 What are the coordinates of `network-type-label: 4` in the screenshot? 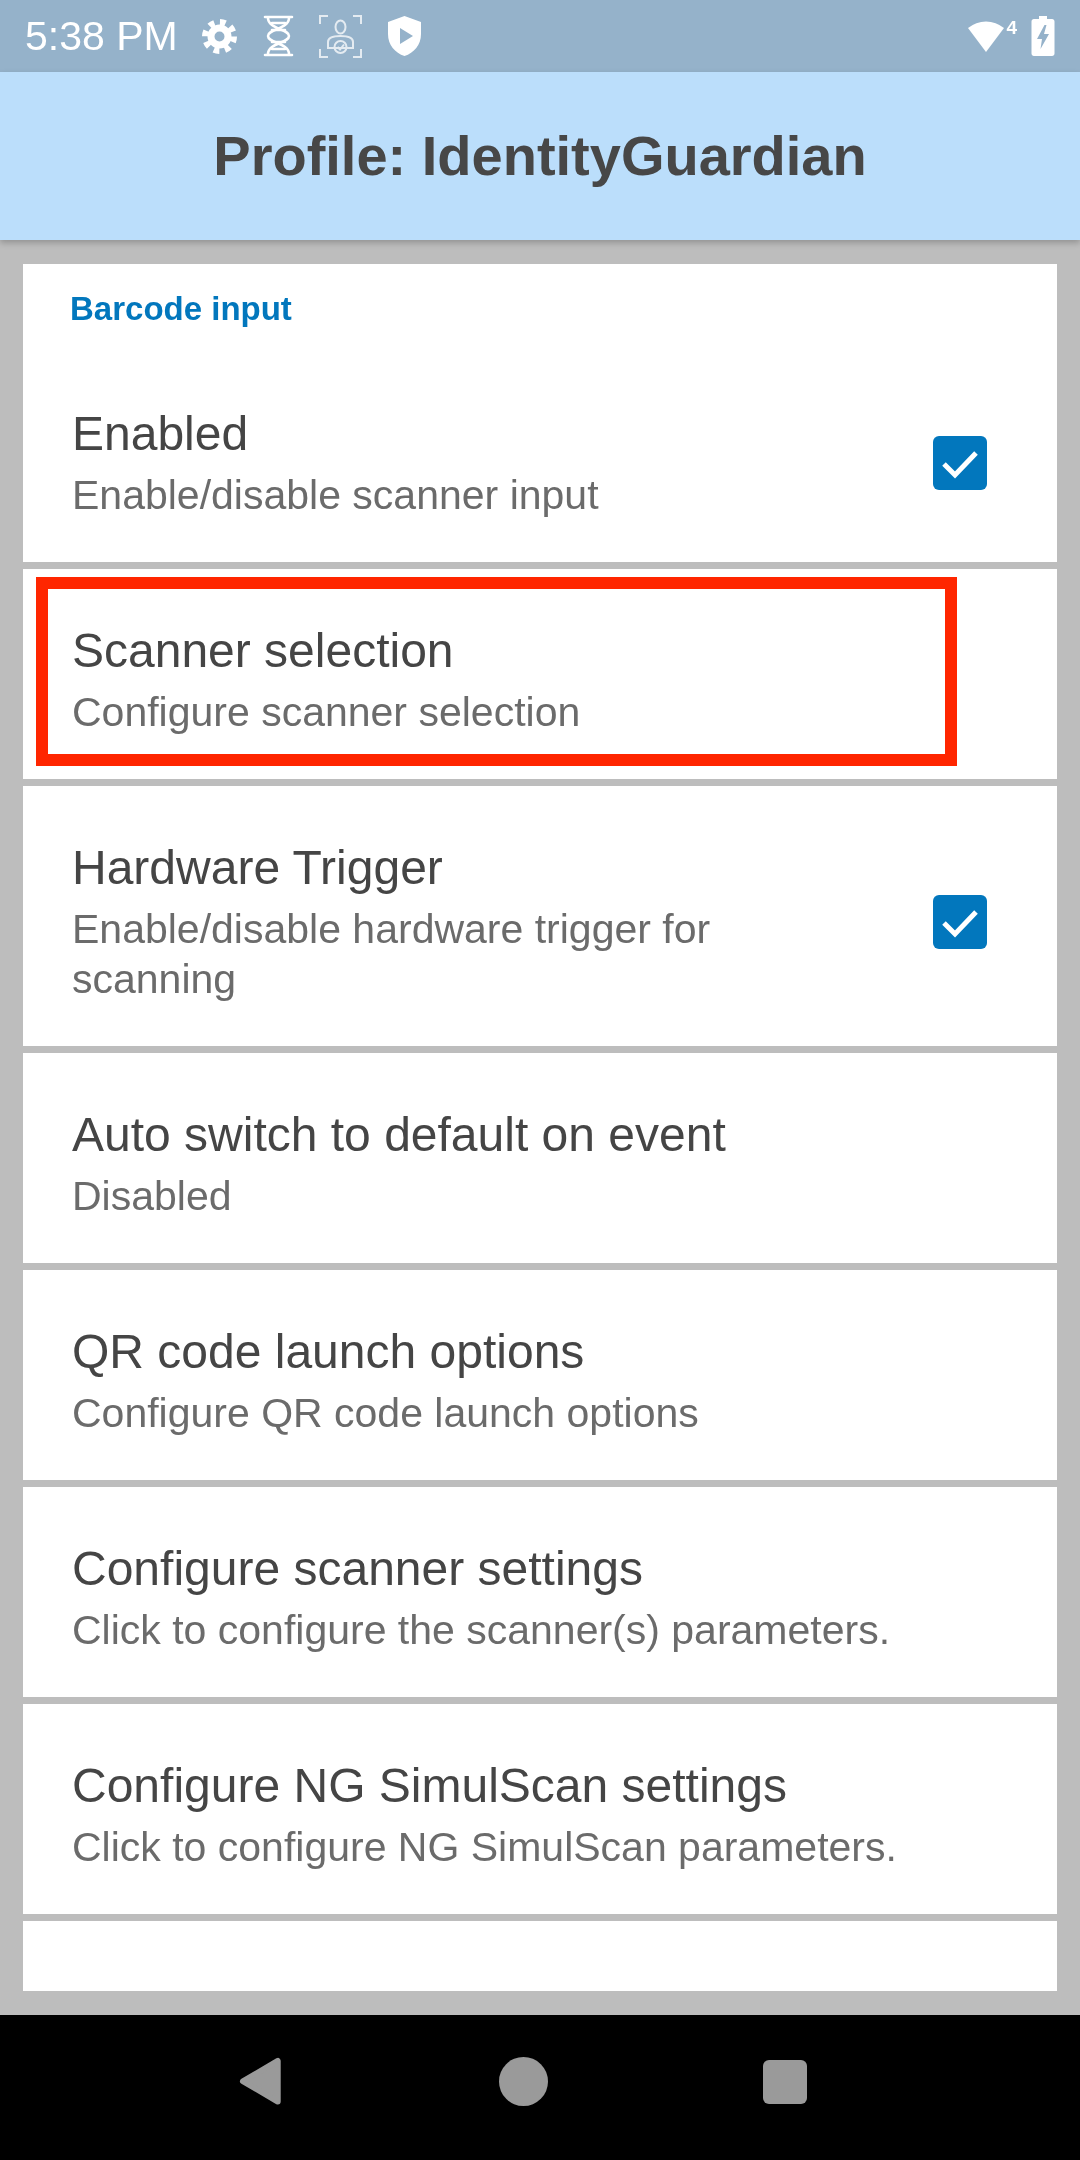 It's located at (1011, 28).